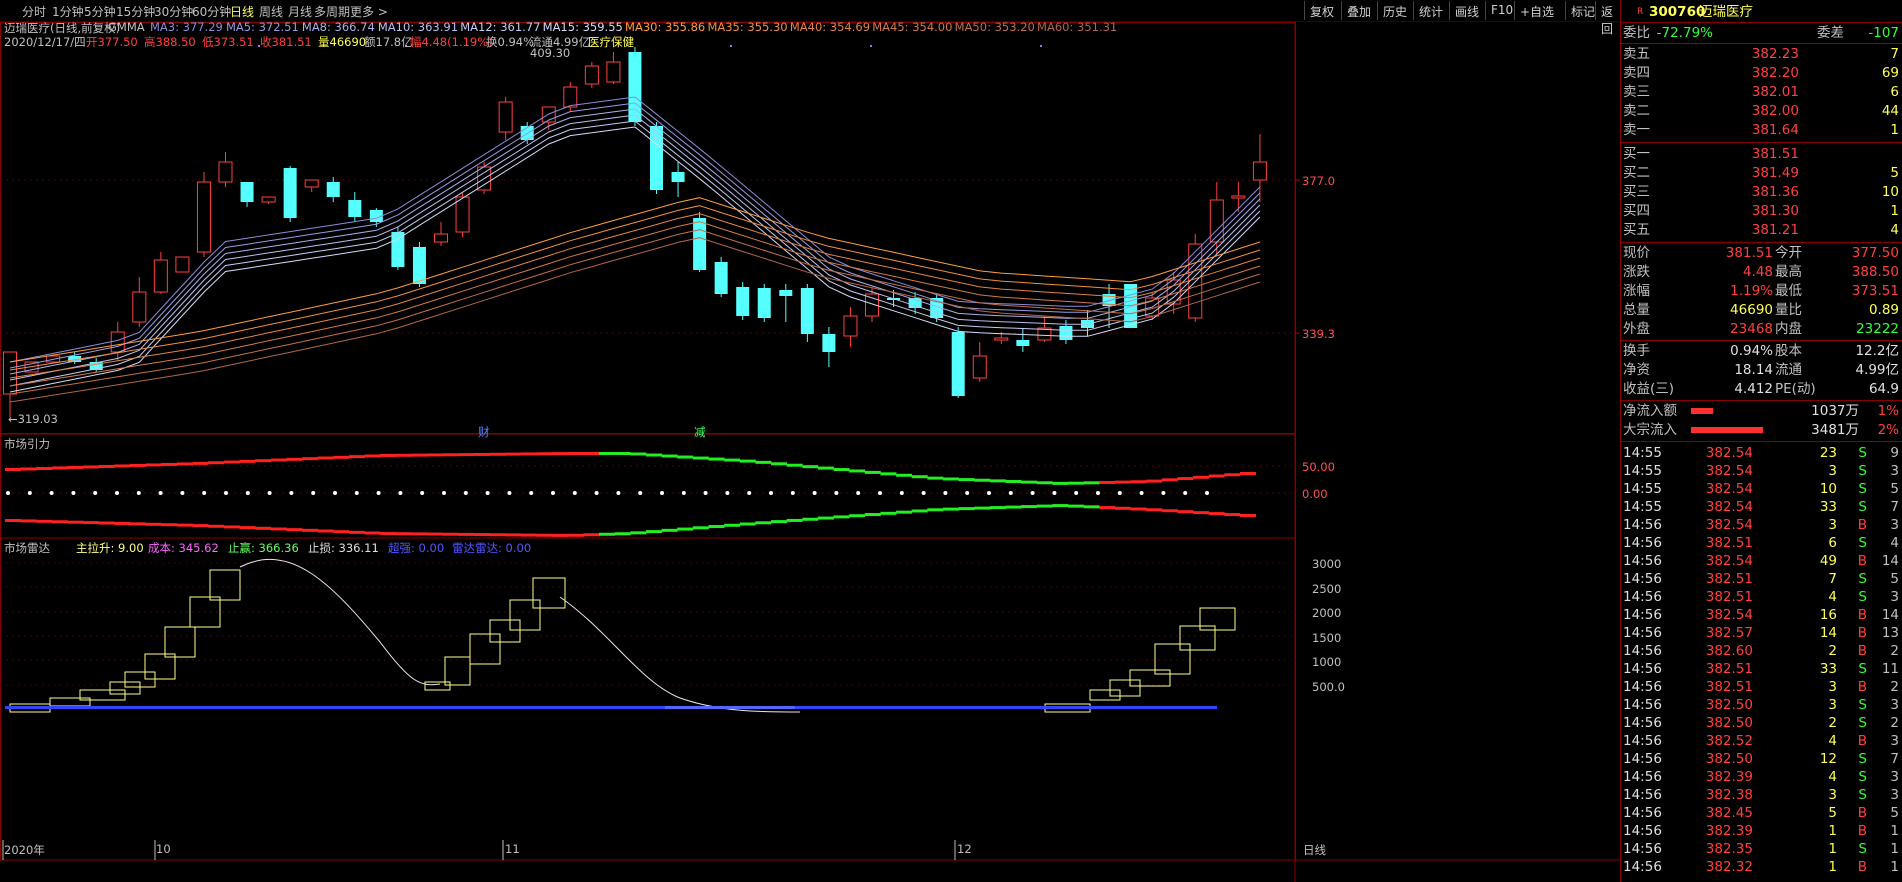 This screenshot has width=1902, height=882. What do you see at coordinates (1795, 389) in the screenshot?
I see `label: PE(动)` at bounding box center [1795, 389].